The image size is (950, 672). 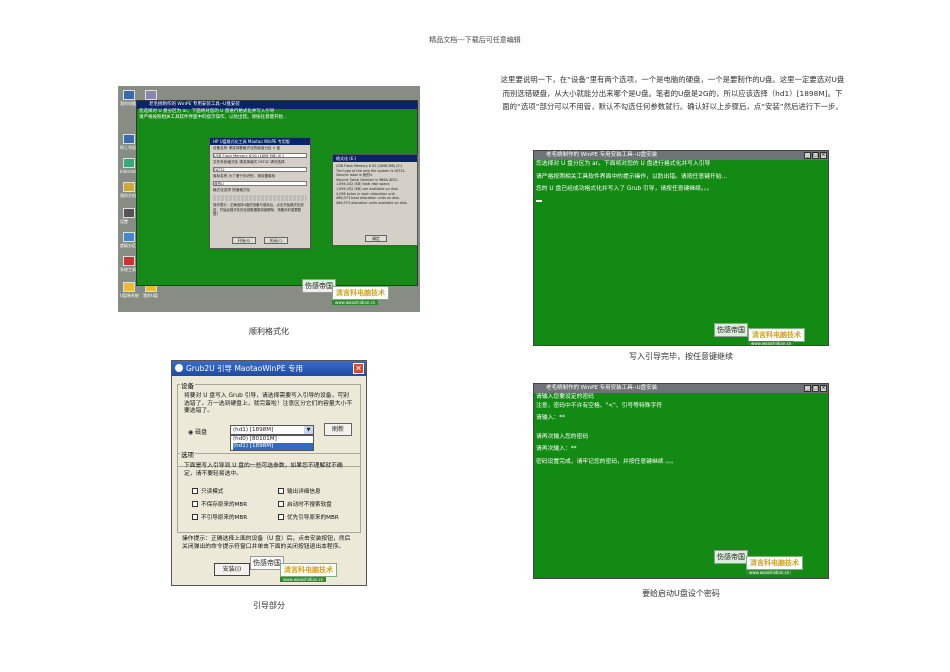 What do you see at coordinates (550, 418) in the screenshot?
I see `console-line: 请输入：**` at bounding box center [550, 418].